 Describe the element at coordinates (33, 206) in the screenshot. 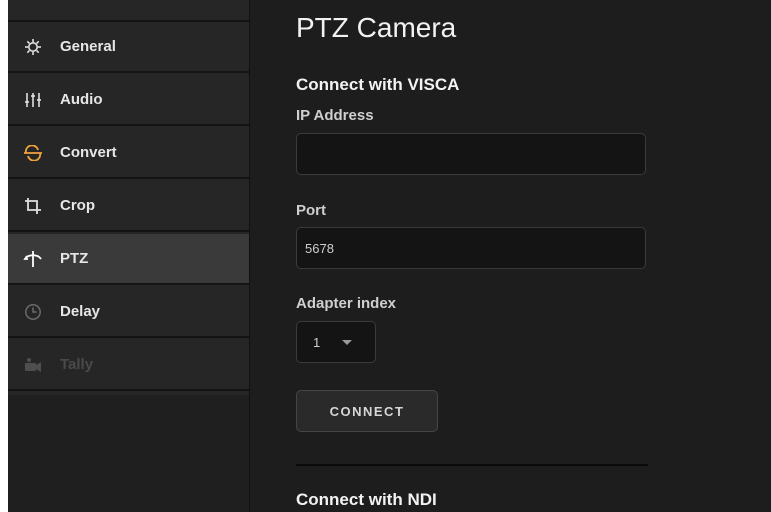

I see `crop-icon` at that location.